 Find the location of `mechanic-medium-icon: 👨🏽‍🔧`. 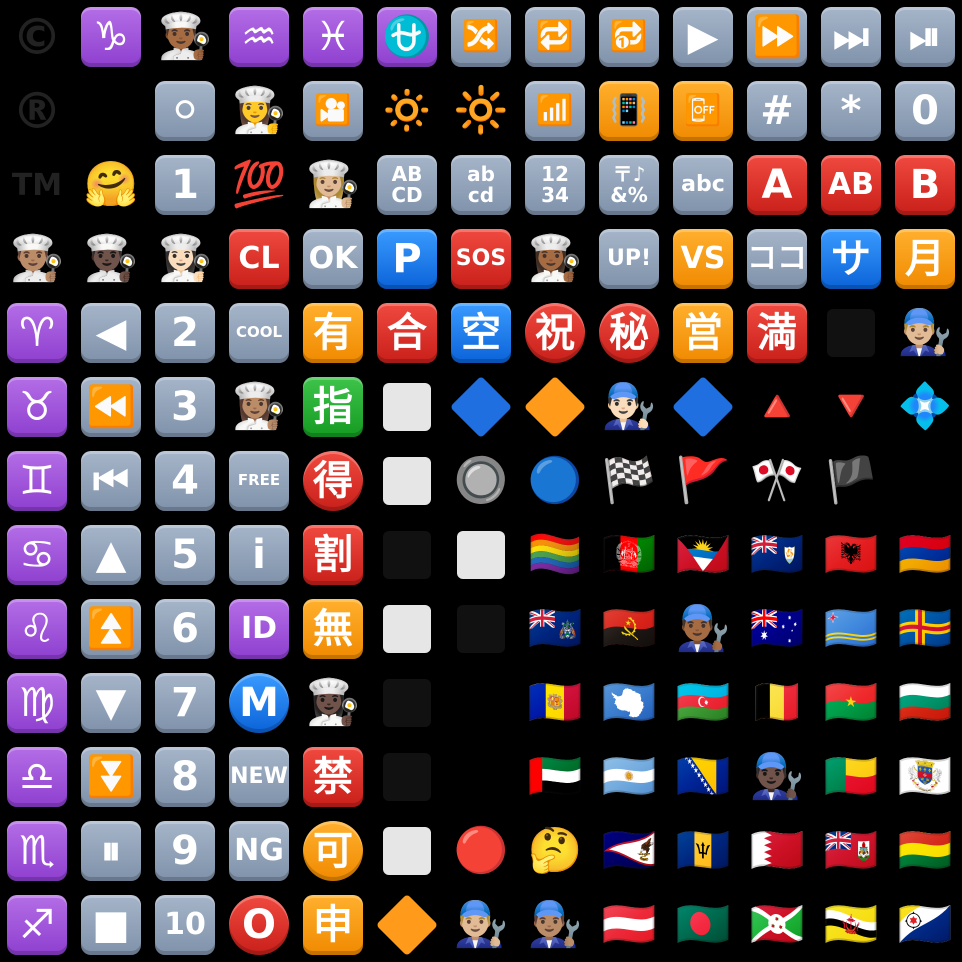

mechanic-medium-icon: 👨🏽‍🔧 is located at coordinates (555, 925).